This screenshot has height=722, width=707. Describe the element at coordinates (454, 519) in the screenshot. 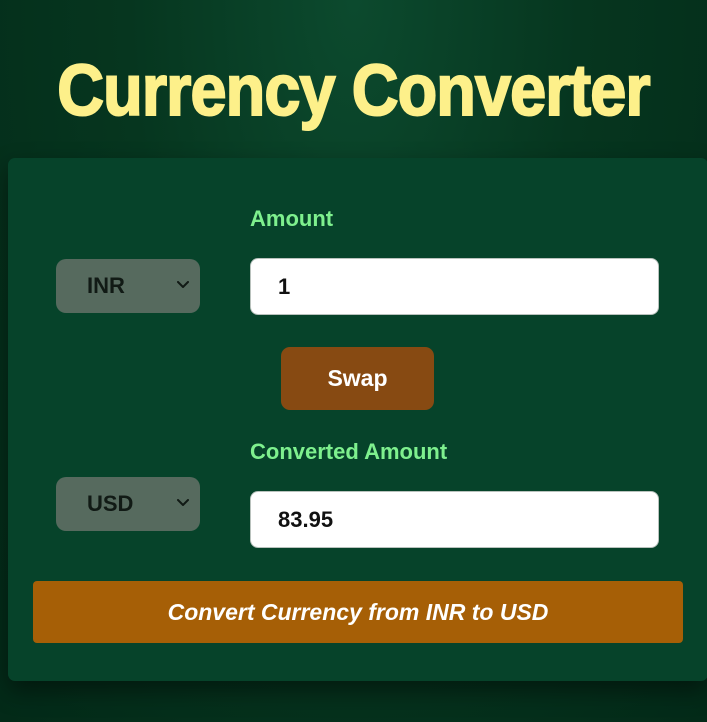

I see `converted-amount-field: 83.95` at that location.